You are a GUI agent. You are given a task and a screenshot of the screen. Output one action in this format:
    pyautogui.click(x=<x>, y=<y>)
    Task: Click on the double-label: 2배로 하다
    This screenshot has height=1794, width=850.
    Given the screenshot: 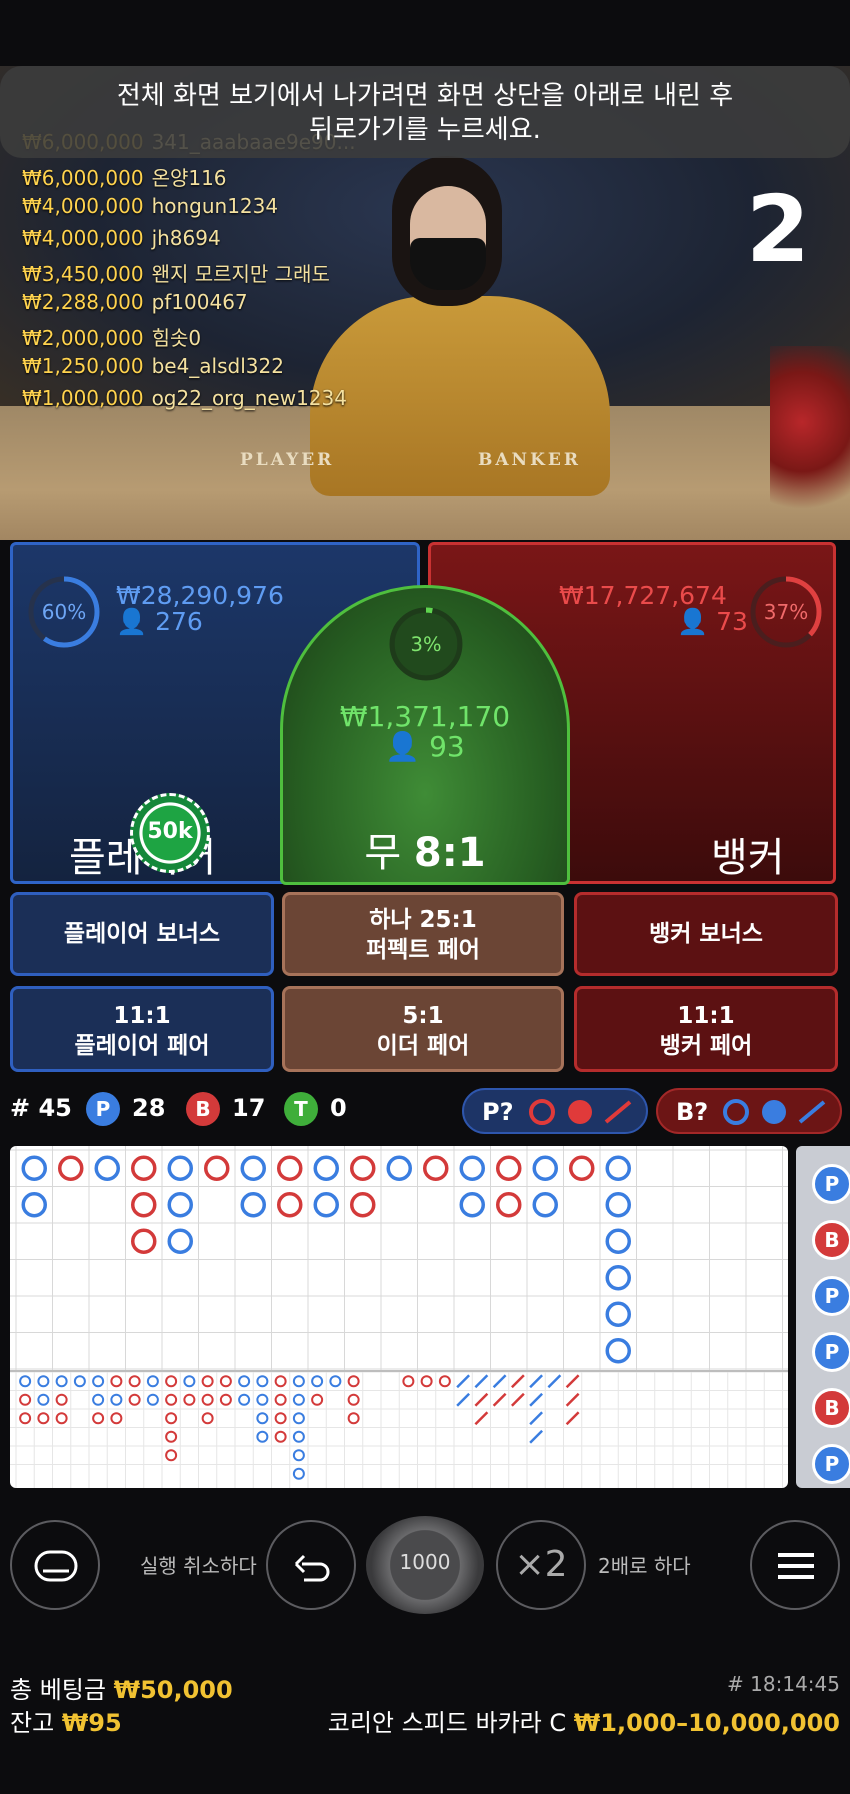 What is the action you would take?
    pyautogui.click(x=644, y=1566)
    